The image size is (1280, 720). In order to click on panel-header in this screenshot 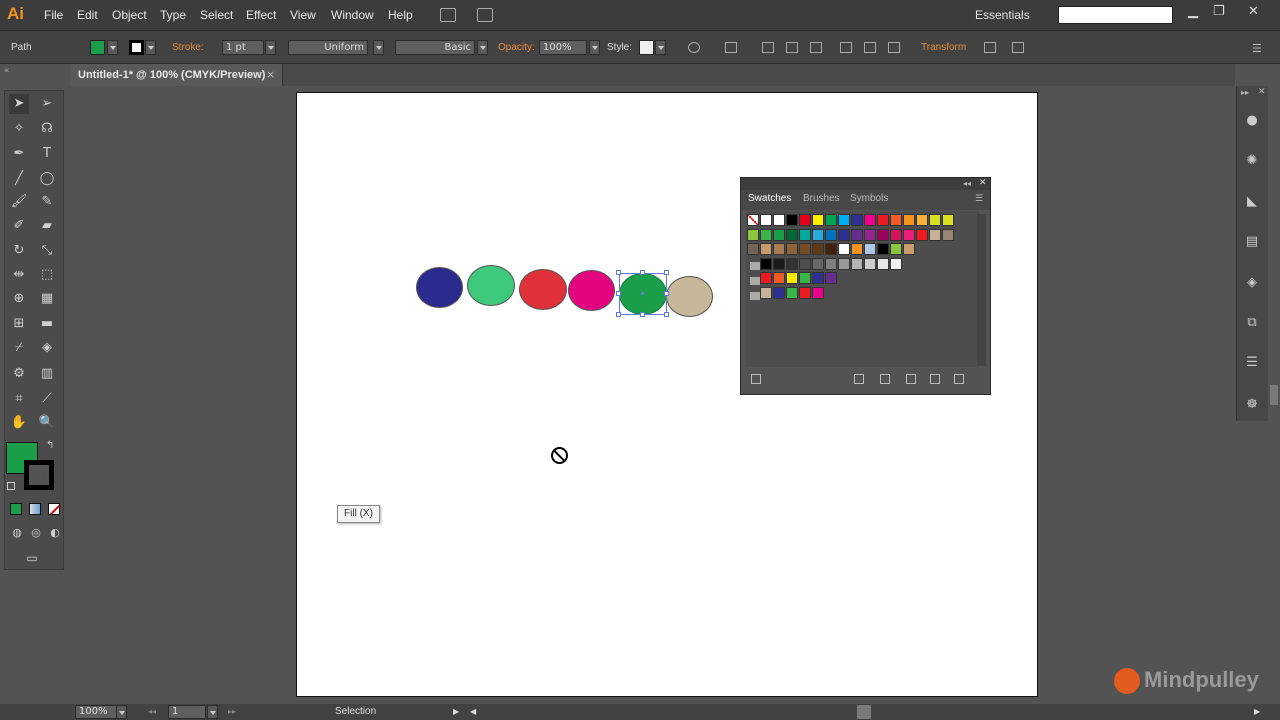, I will do `click(865, 184)`.